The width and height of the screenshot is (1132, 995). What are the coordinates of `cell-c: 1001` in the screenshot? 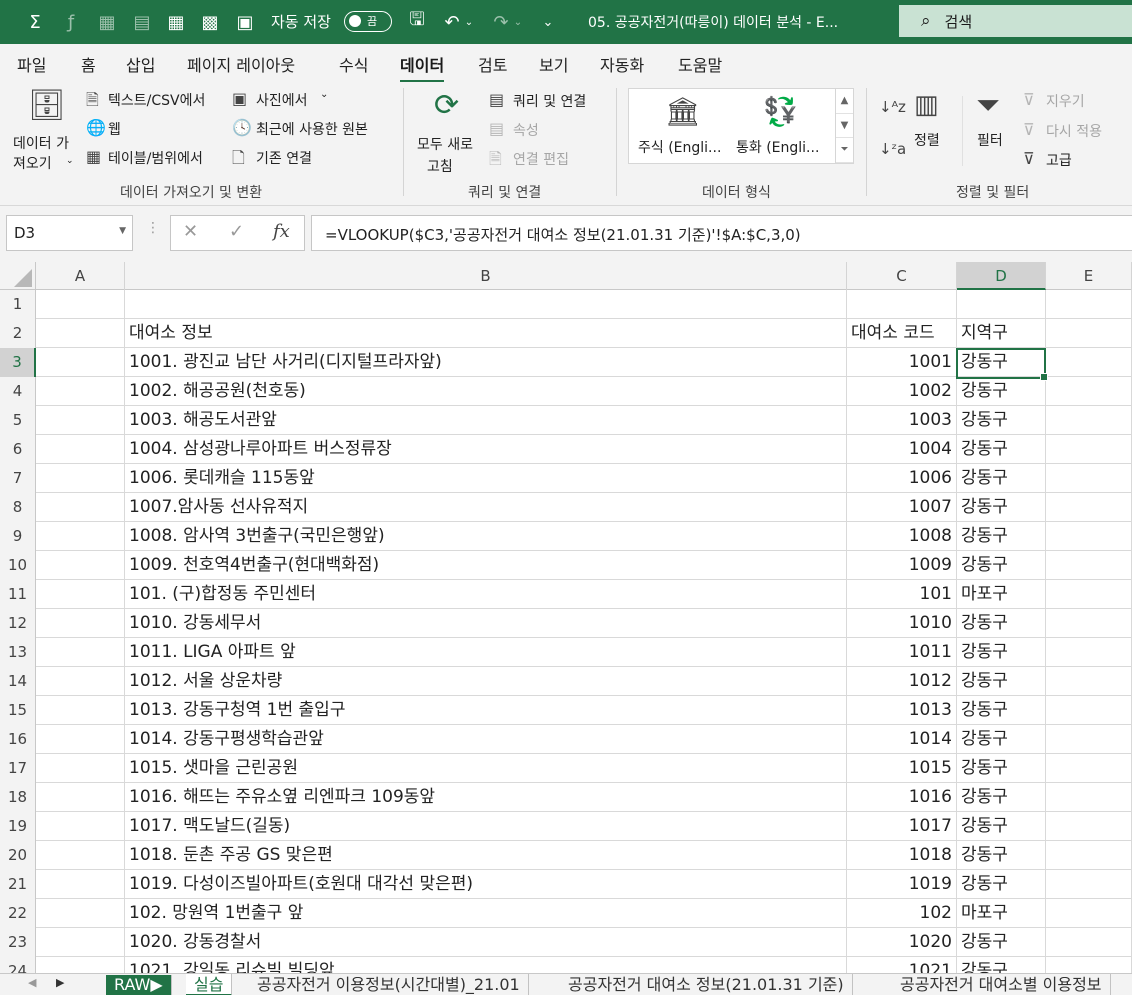 It's located at (902, 362).